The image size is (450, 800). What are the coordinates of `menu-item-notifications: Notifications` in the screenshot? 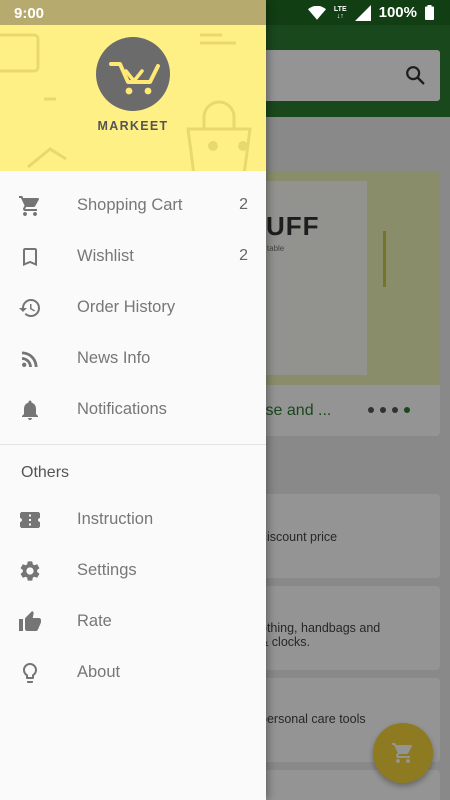 It's located at (133, 409).